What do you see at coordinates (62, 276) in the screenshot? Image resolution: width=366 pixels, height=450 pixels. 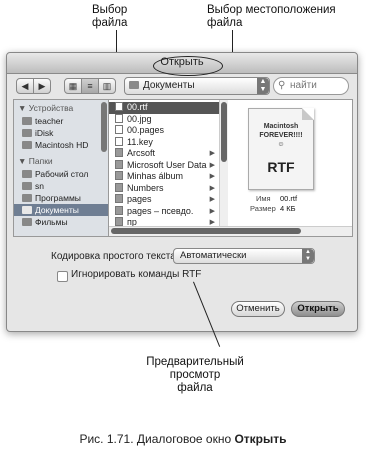 I see `ignore-rtf-checkbox` at bounding box center [62, 276].